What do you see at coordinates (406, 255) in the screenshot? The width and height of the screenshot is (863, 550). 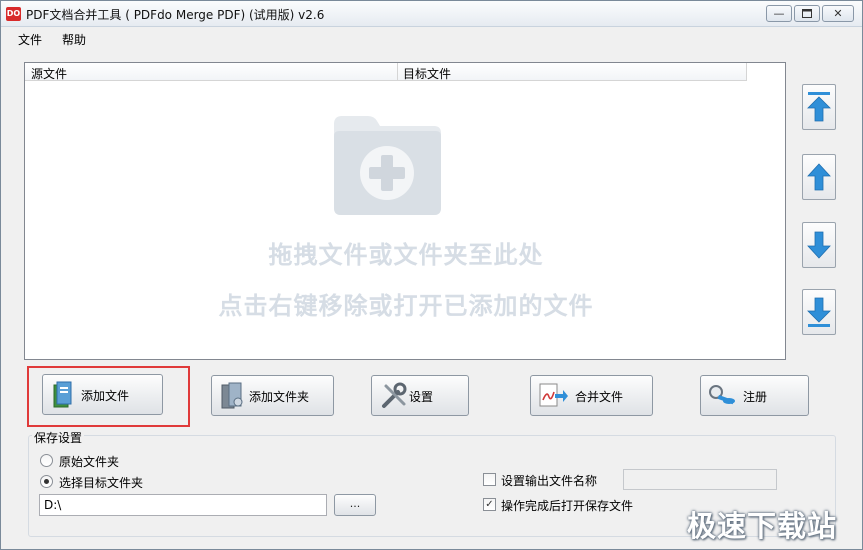 I see `drag-hint-text: 拖拽文件或文件夹至此处` at bounding box center [406, 255].